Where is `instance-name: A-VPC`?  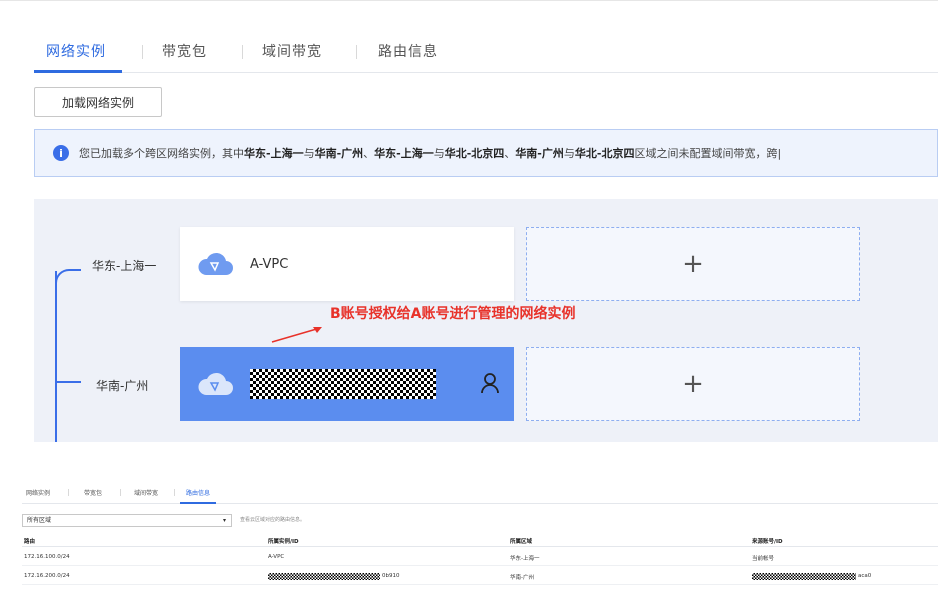 instance-name: A-VPC is located at coordinates (269, 264).